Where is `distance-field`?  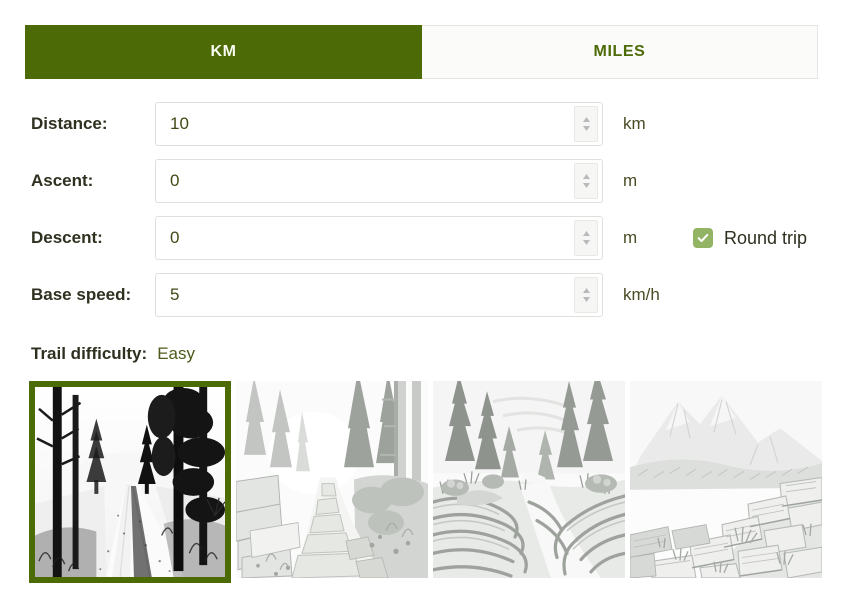 distance-field is located at coordinates (379, 124).